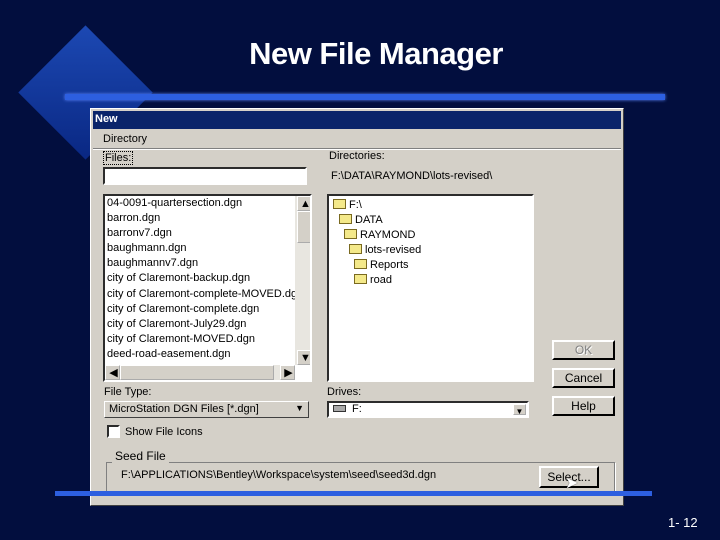 Image resolution: width=720 pixels, height=540 pixels. I want to click on file-item: city of Claremont-MOVED.dgn, so click(207, 339).